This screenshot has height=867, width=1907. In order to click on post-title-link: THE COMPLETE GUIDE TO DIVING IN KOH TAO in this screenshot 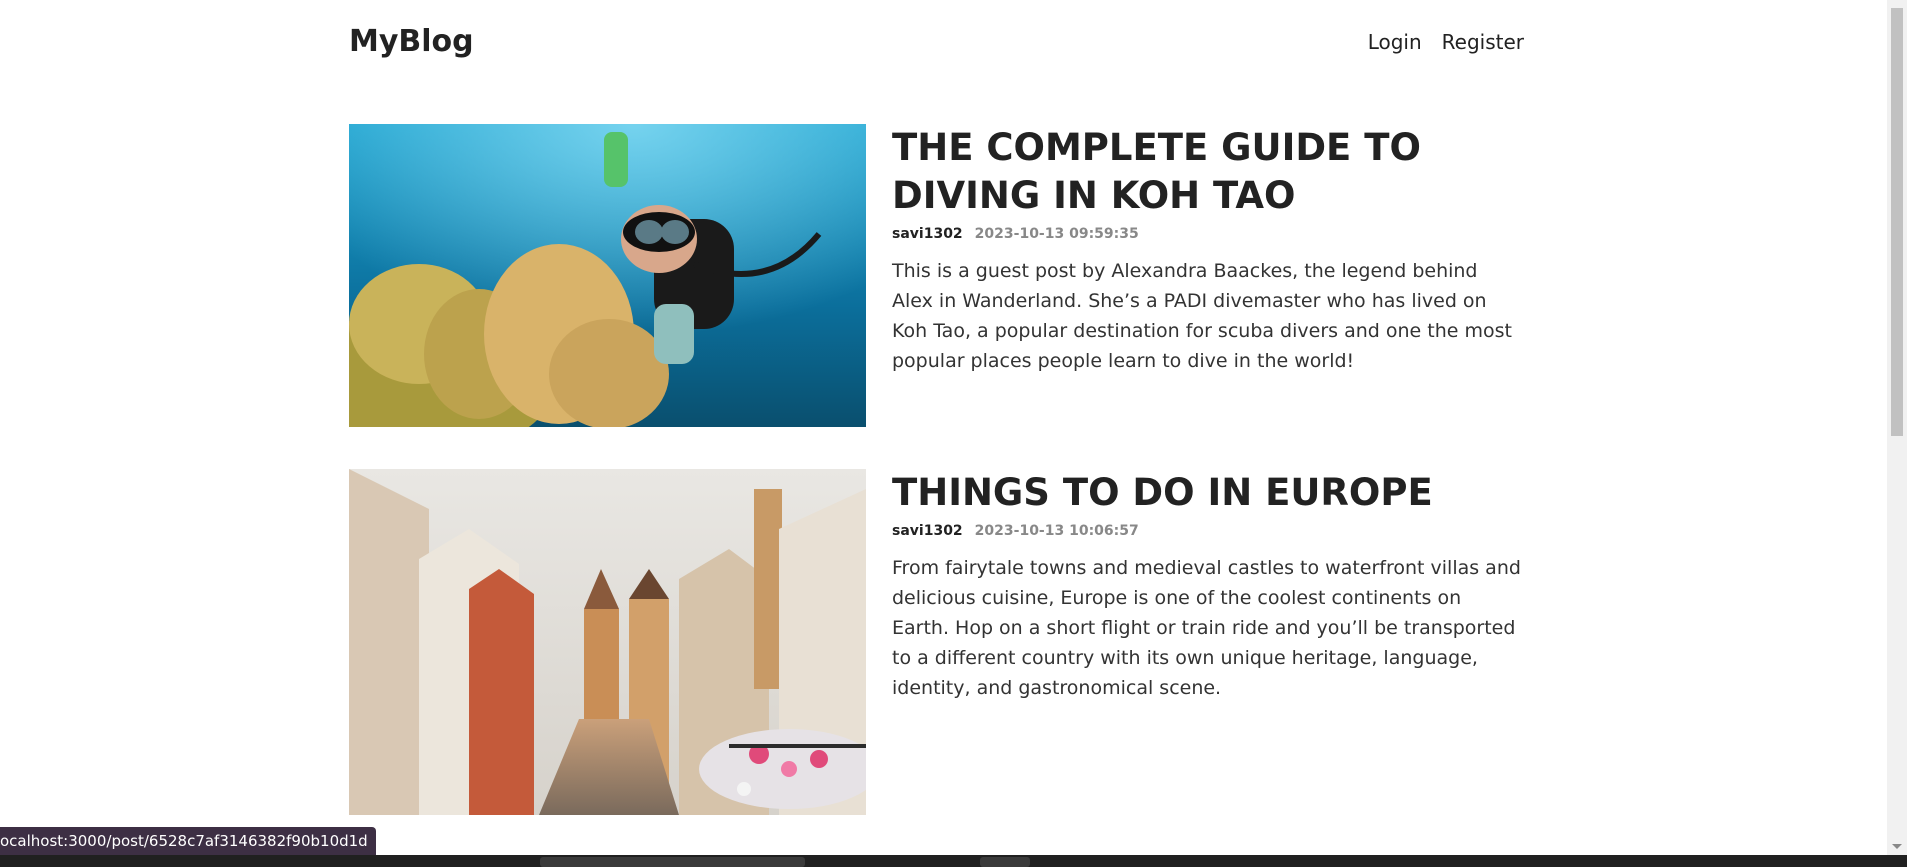, I will do `click(1156, 171)`.